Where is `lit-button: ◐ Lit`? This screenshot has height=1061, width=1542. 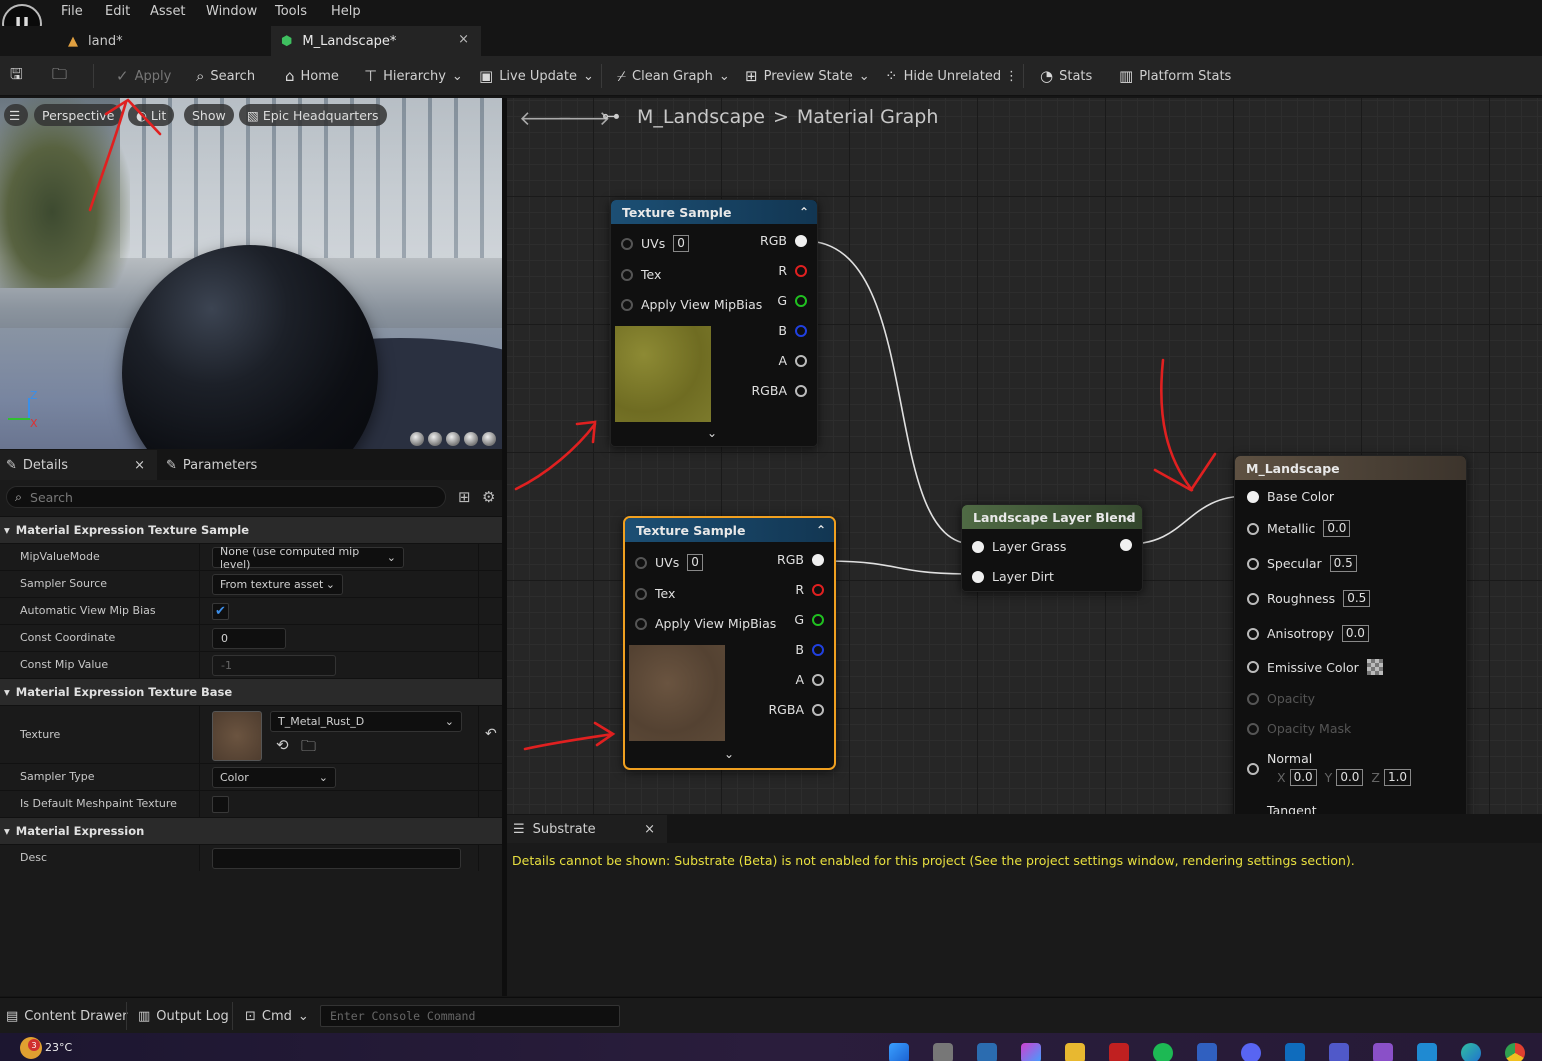
lit-button: ◐ Lit is located at coordinates (151, 115).